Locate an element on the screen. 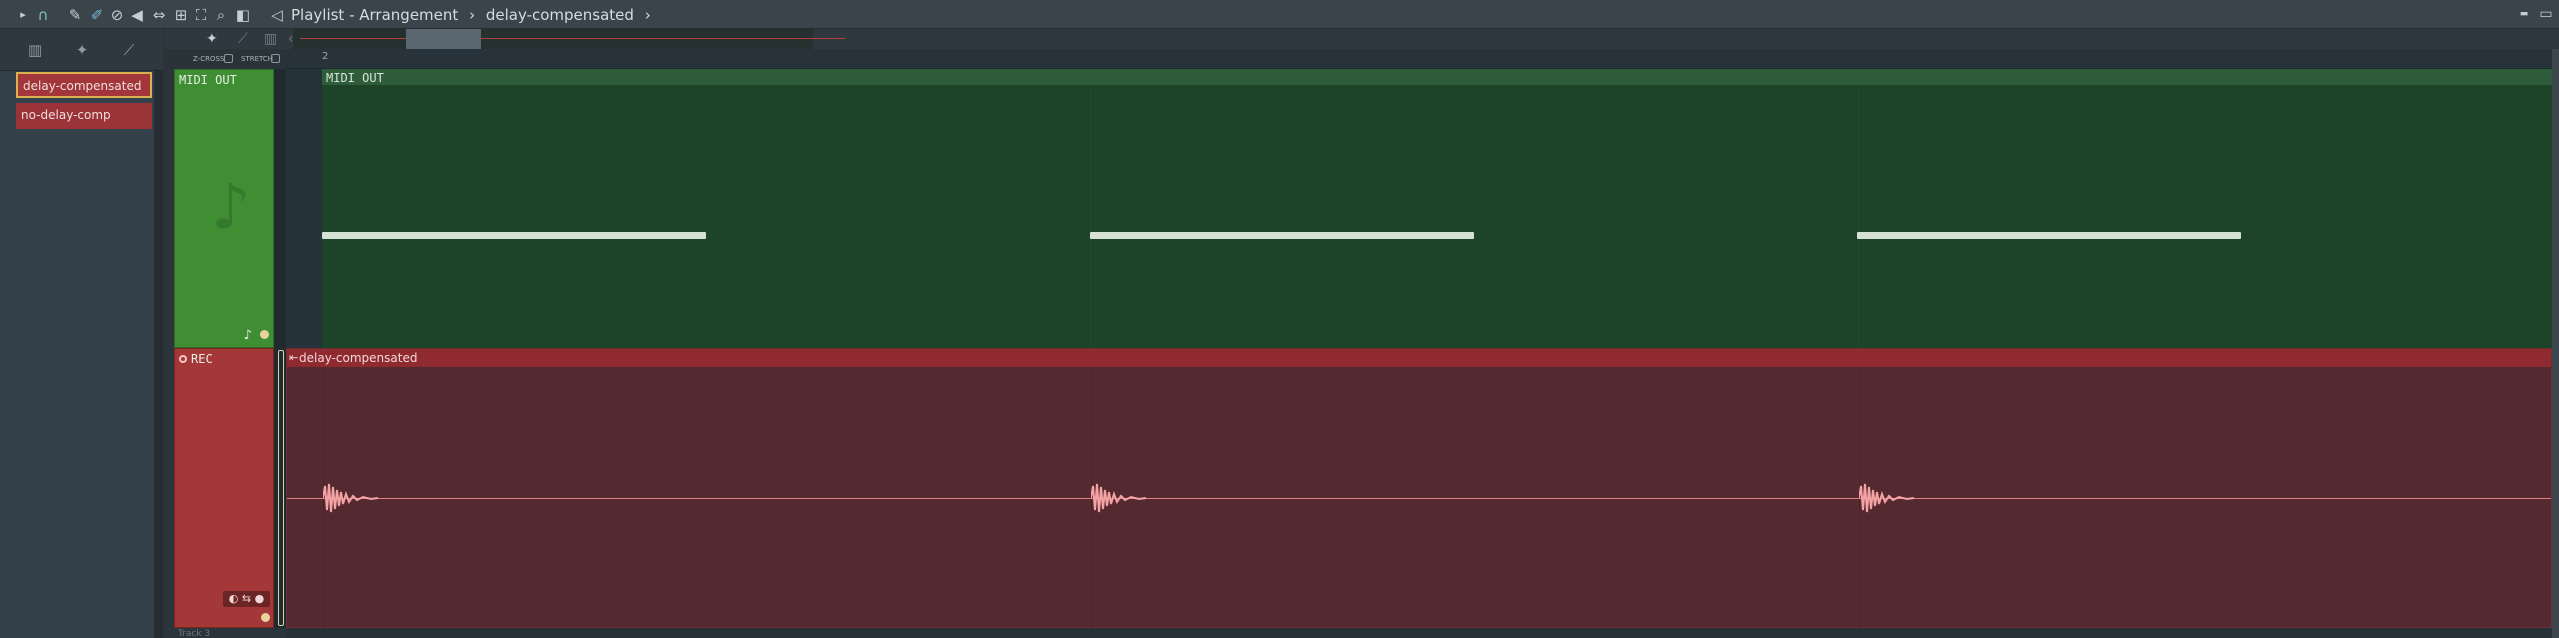 The height and width of the screenshot is (638, 2559). snap-icon: ✦ is located at coordinates (212, 39).